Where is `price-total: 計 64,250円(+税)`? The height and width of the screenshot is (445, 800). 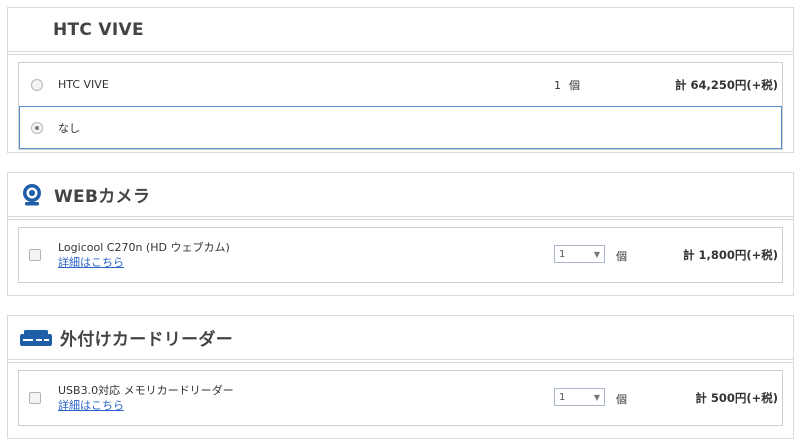
price-total: 計 64,250円(+税) is located at coordinates (726, 84).